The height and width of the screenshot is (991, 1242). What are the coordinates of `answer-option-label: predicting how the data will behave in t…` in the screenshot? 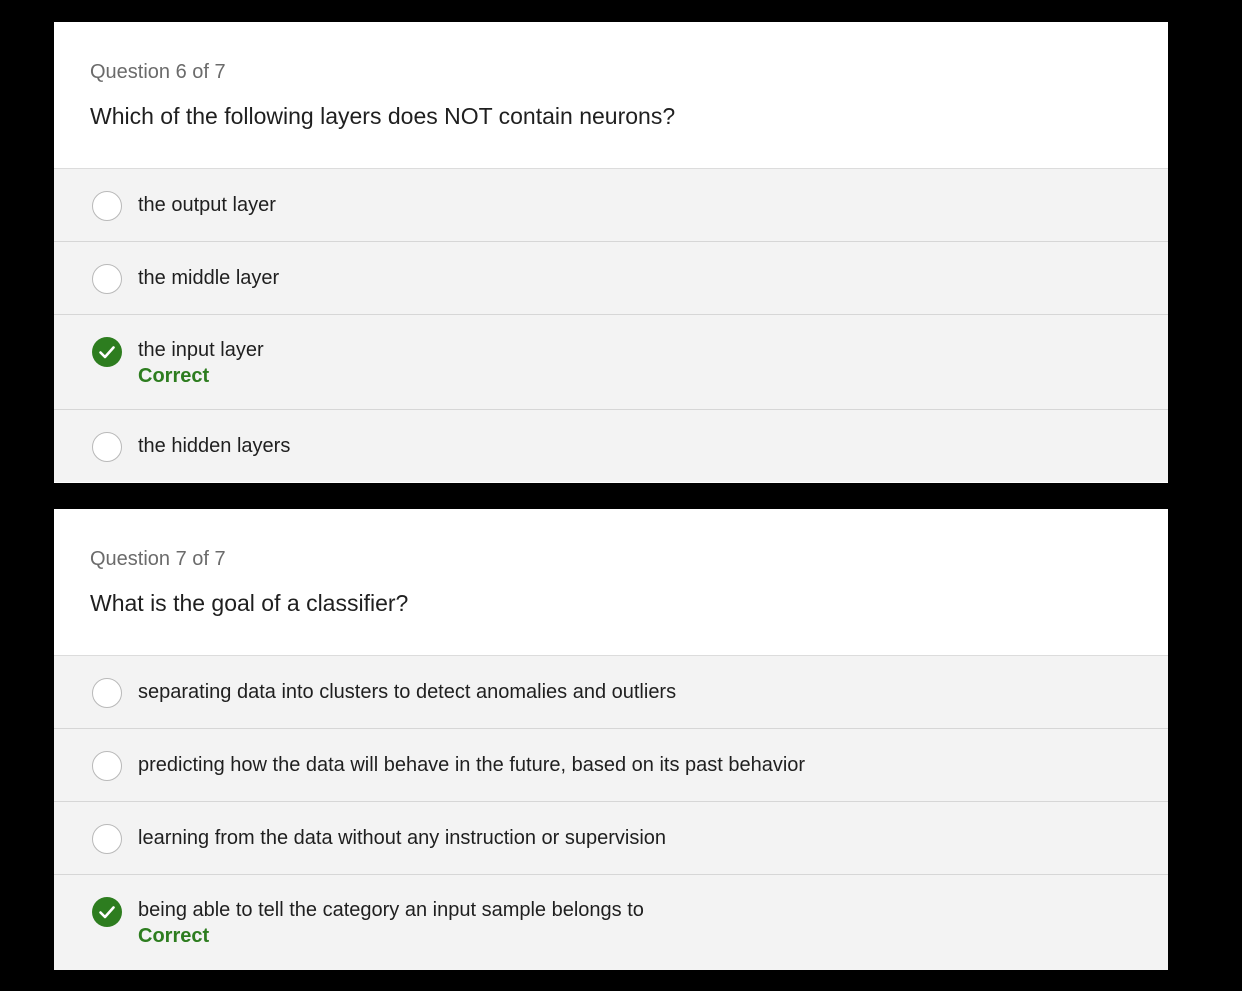 It's located at (472, 765).